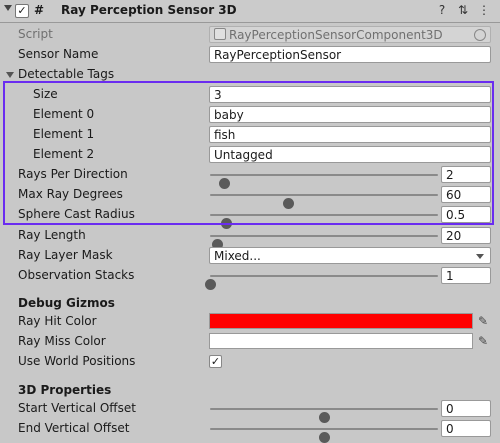 This screenshot has width=500, height=443. I want to click on max-ray-degrees-label: Max Ray Degrees, so click(70, 194).